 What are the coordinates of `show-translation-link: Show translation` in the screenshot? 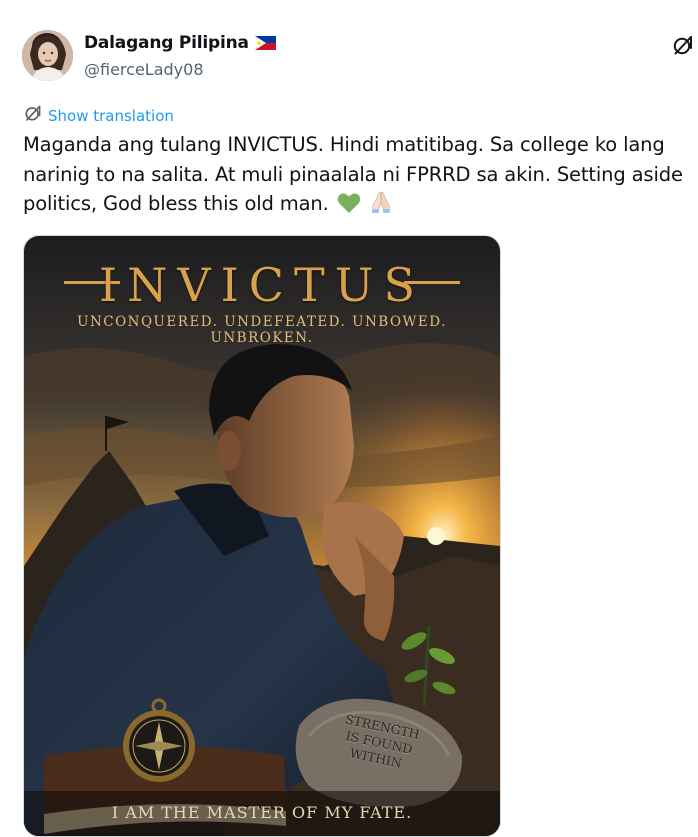 It's located at (99, 115).